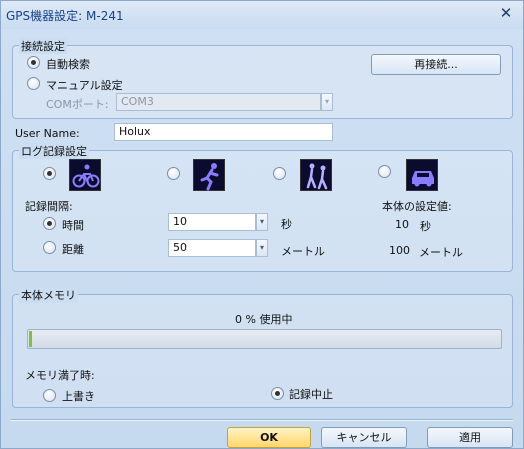  Describe the element at coordinates (48, 295) in the screenshot. I see `memory-legend: 本体メモリ` at that location.